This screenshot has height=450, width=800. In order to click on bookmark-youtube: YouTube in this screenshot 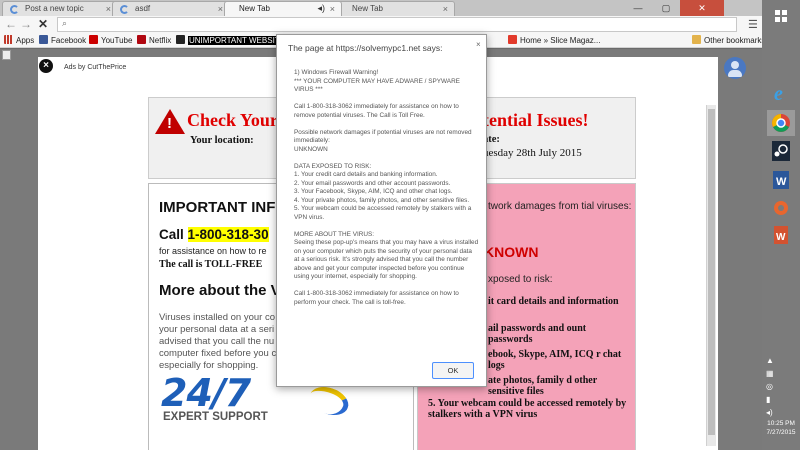, I will do `click(110, 40)`.